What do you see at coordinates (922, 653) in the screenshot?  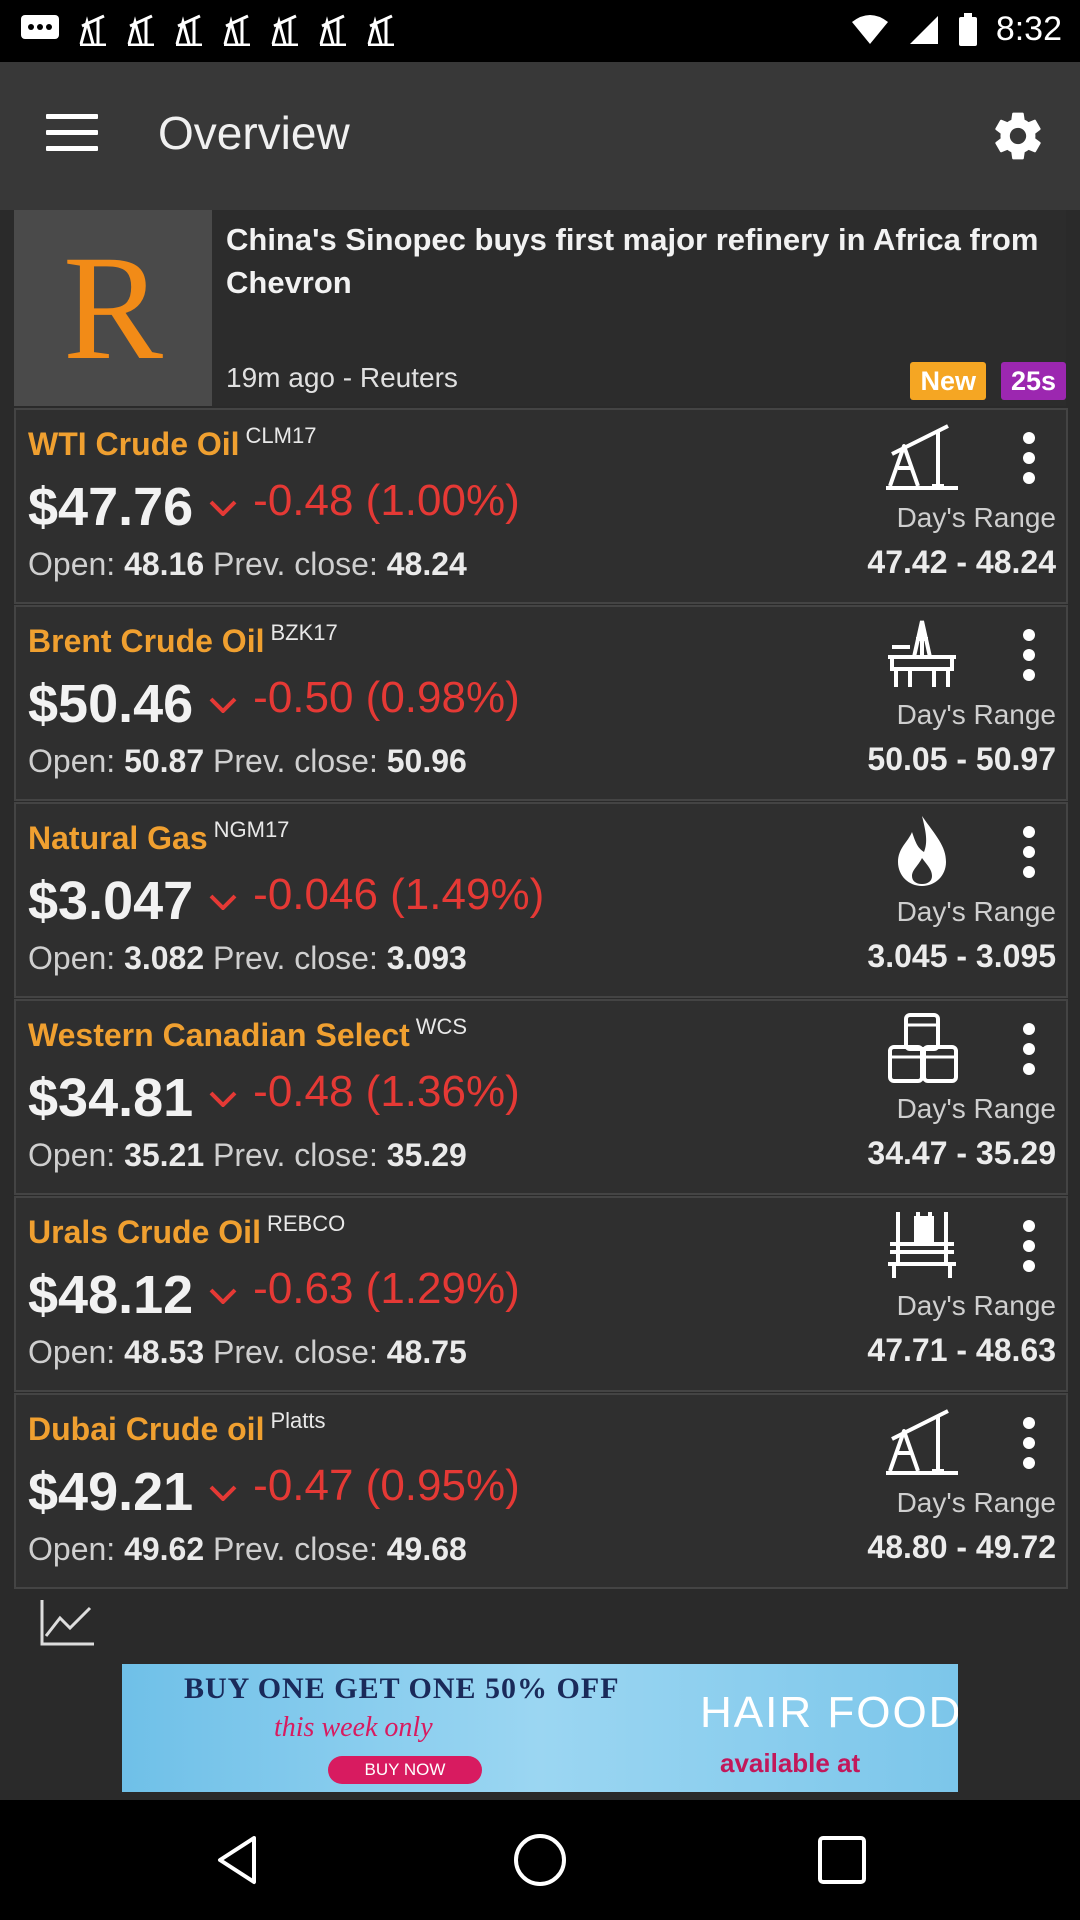 I see `oil-rig-icon` at bounding box center [922, 653].